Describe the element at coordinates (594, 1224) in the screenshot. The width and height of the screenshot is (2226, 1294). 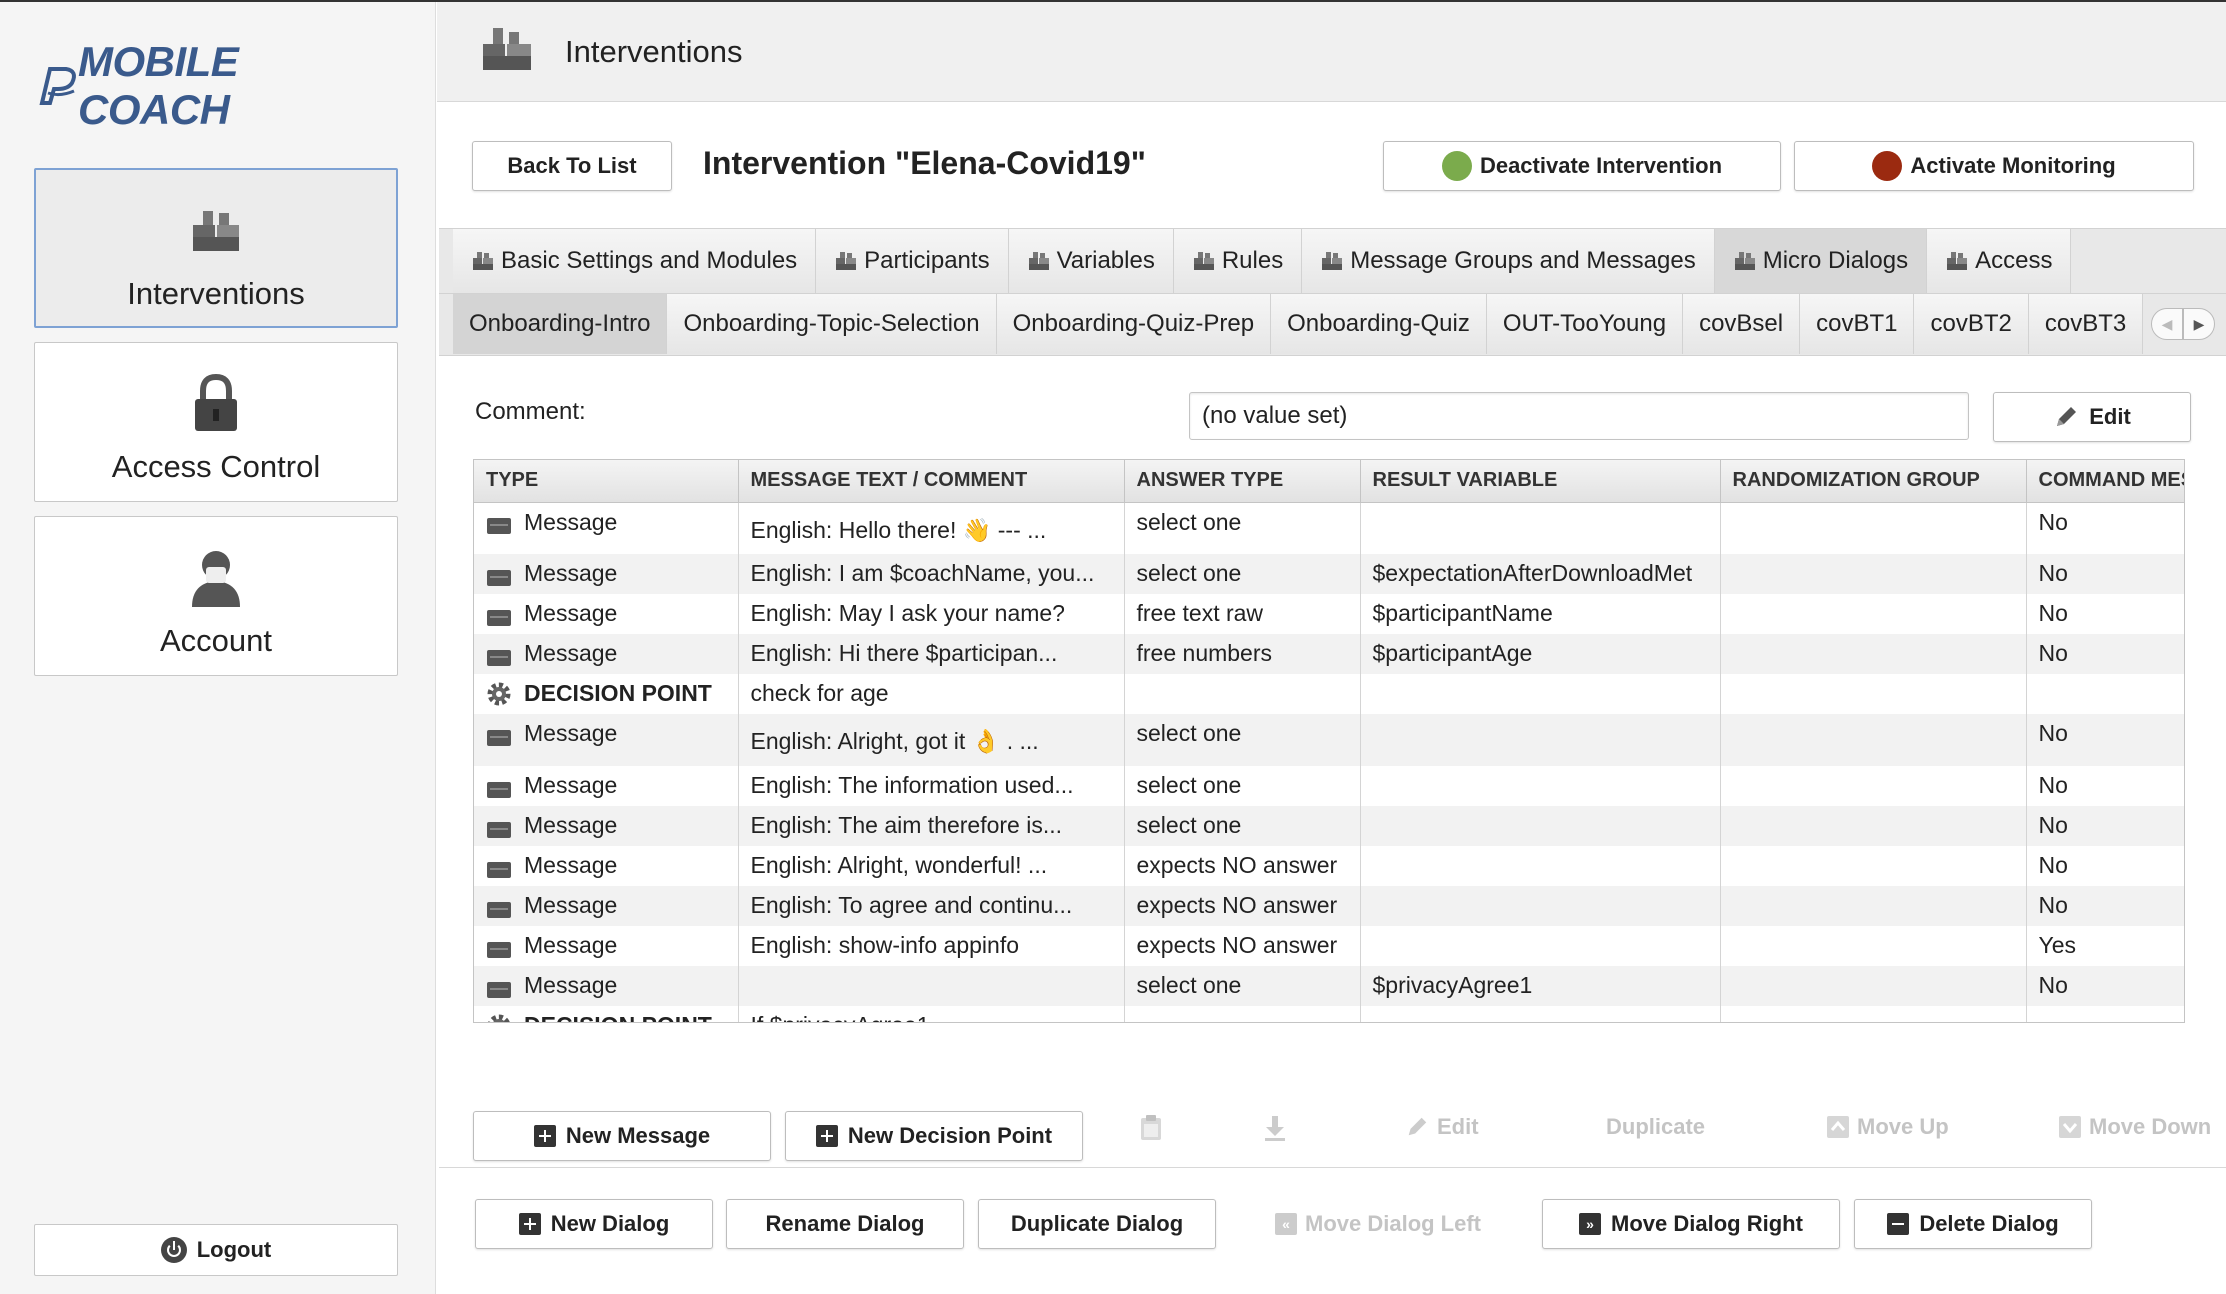
I see `new-dialog-button: New Dialog` at that location.